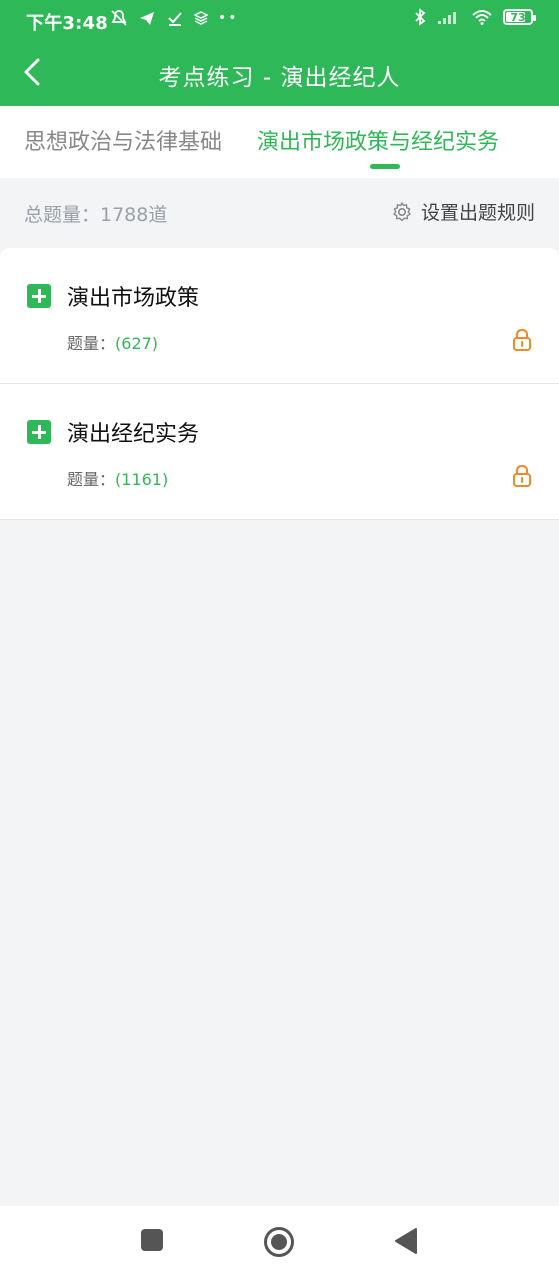 This screenshot has height=1280, width=559. Describe the element at coordinates (133, 434) in the screenshot. I see `chapter-title: 演出经纪实务` at that location.